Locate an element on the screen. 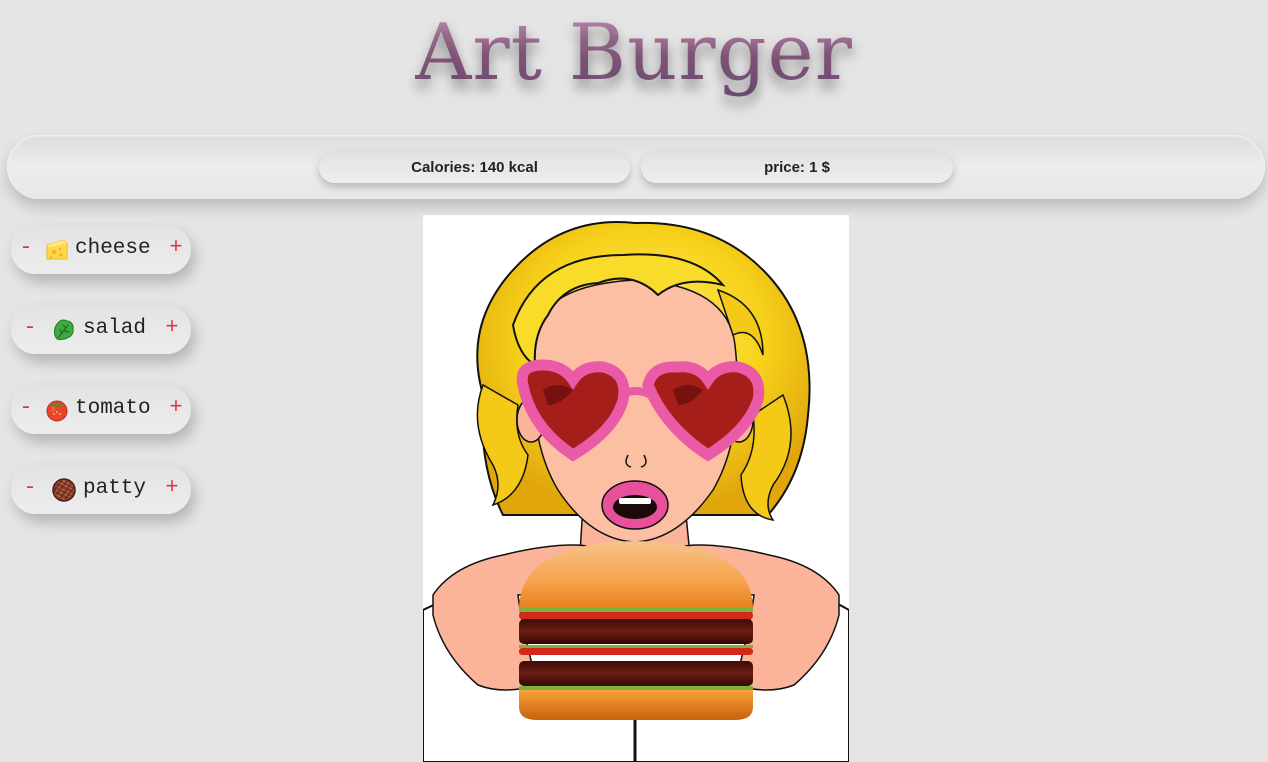 The image size is (1268, 762). add-patty-button: + is located at coordinates (172, 488).